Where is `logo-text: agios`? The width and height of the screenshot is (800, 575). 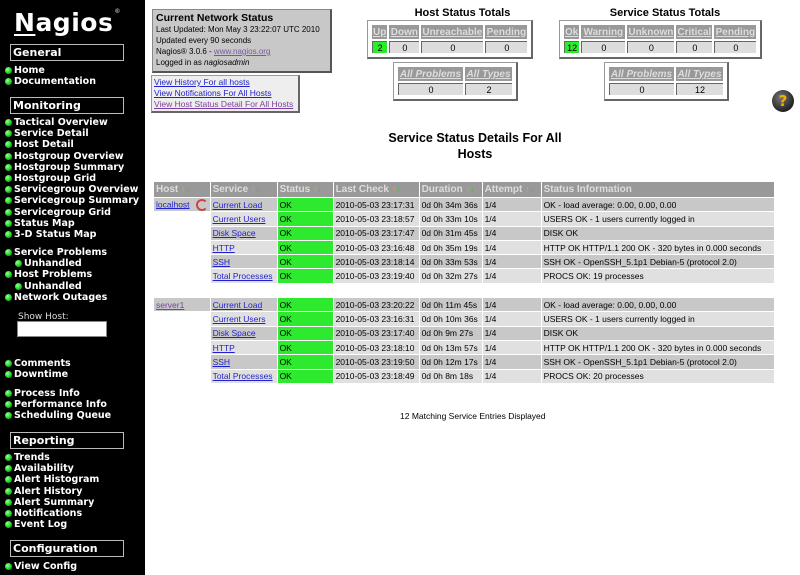 logo-text: agios is located at coordinates (74, 22).